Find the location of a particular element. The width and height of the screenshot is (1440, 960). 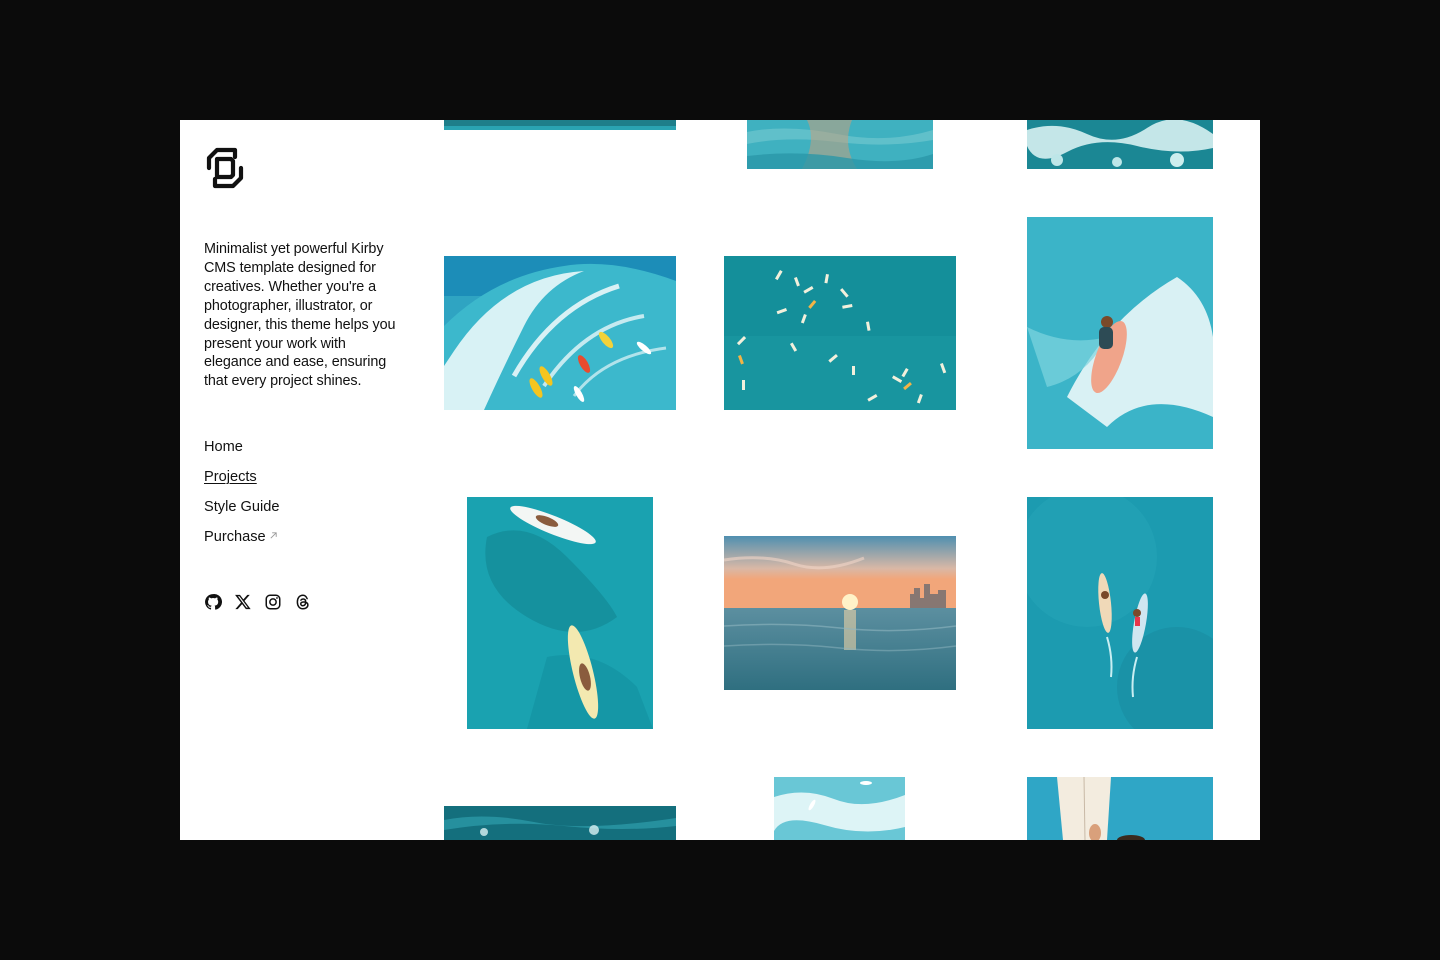

nav-link-purchase: Purchase is located at coordinates (235, 537).